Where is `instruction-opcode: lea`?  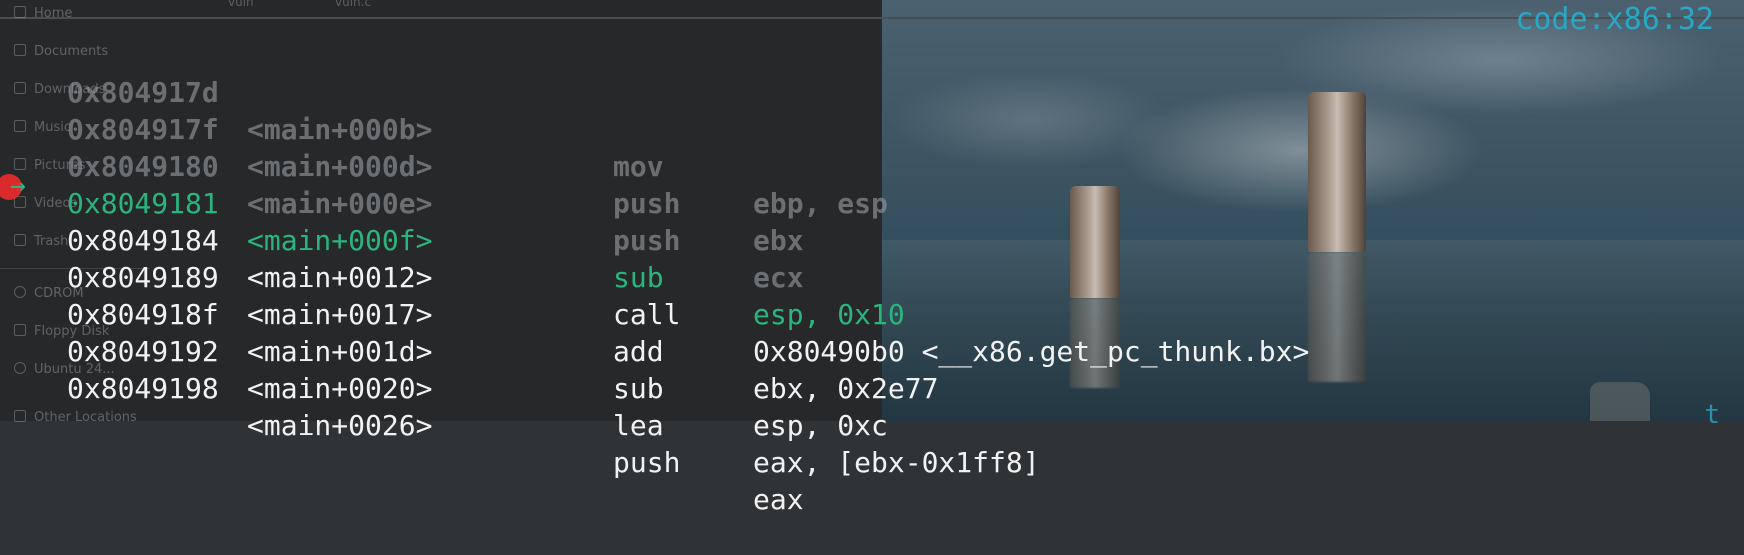
instruction-opcode: lea is located at coordinates (638, 425).